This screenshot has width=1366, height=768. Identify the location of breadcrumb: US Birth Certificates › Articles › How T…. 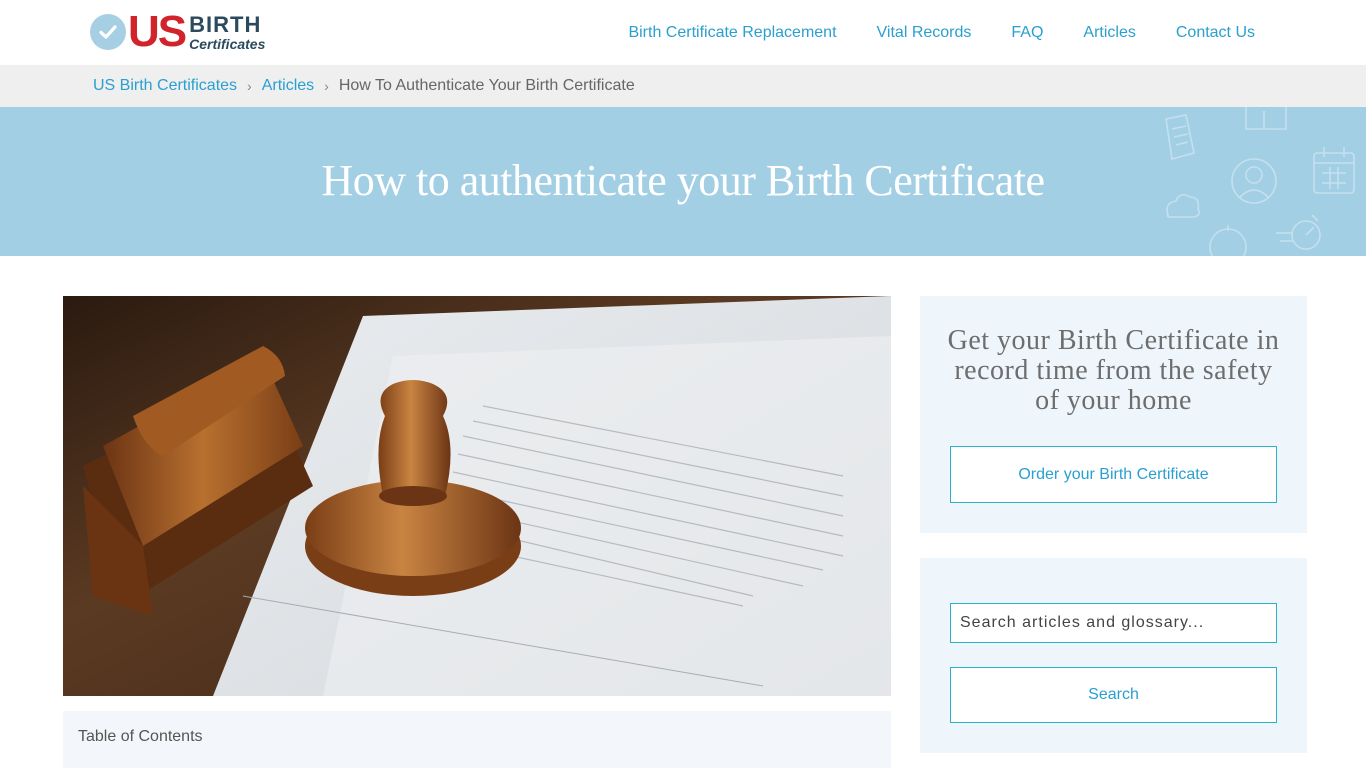
(683, 86).